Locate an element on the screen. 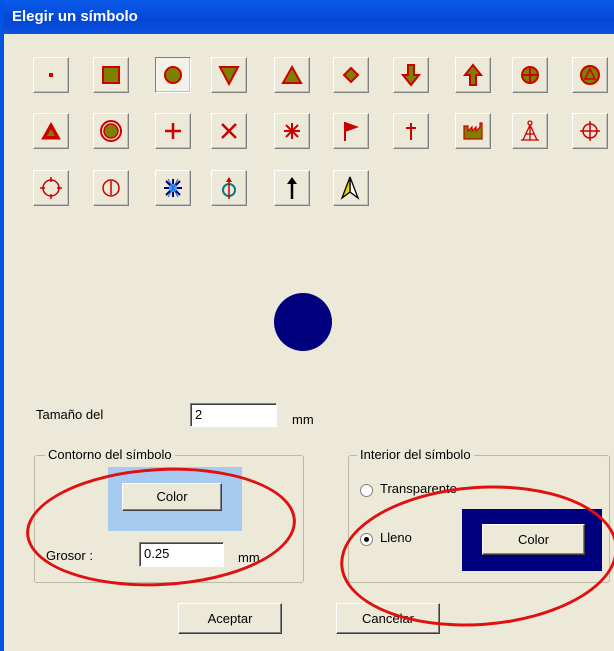 The width and height of the screenshot is (614, 651). symbol-button-arrow-up is located at coordinates (473, 75).